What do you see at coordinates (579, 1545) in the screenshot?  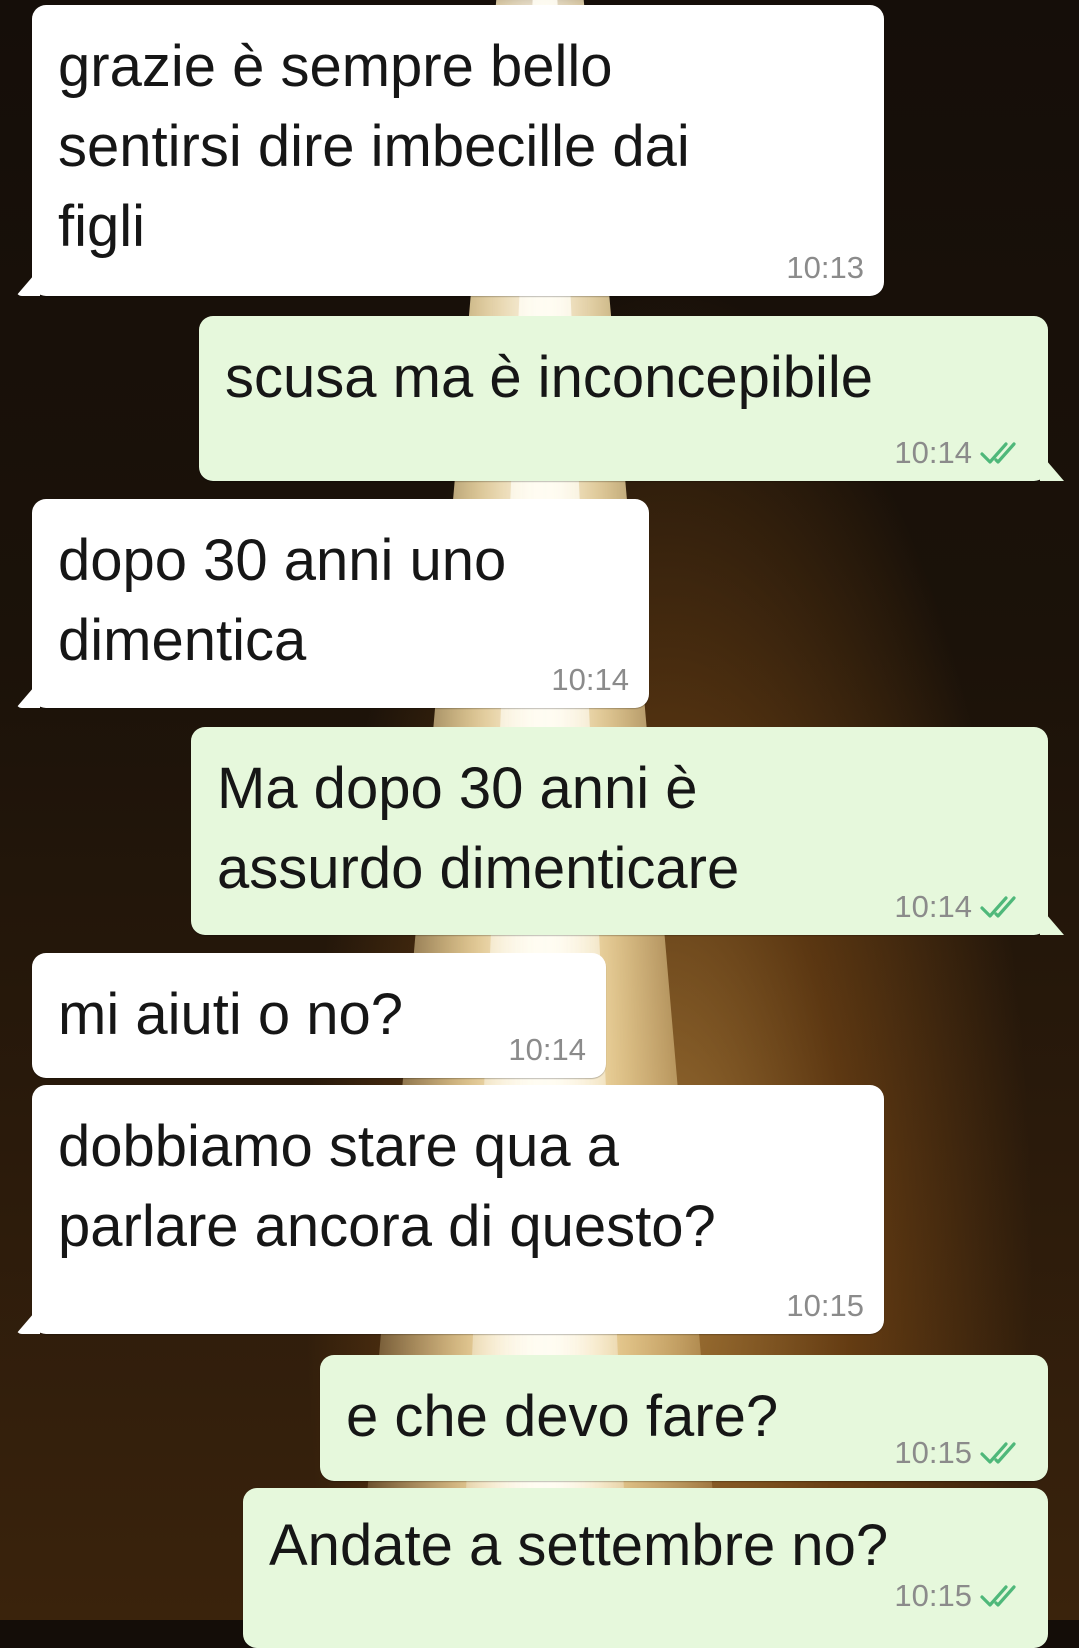 I see `message-text: Andate a settembre no?` at bounding box center [579, 1545].